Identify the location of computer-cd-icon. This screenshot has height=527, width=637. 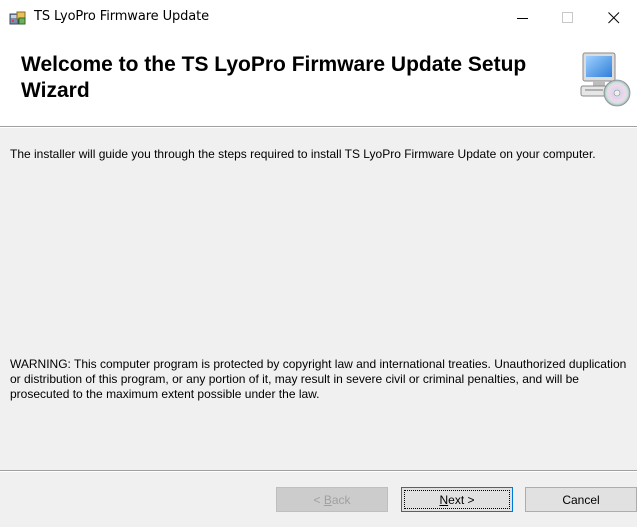
(606, 79).